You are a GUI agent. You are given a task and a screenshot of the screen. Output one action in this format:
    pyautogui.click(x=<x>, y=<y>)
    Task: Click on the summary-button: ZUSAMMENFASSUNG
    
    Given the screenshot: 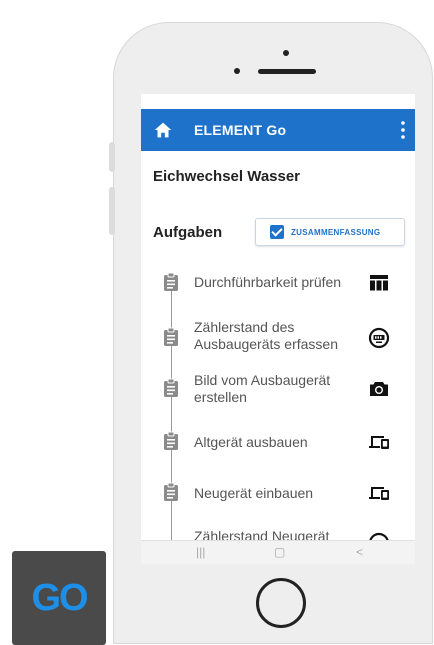 What is the action you would take?
    pyautogui.click(x=330, y=232)
    